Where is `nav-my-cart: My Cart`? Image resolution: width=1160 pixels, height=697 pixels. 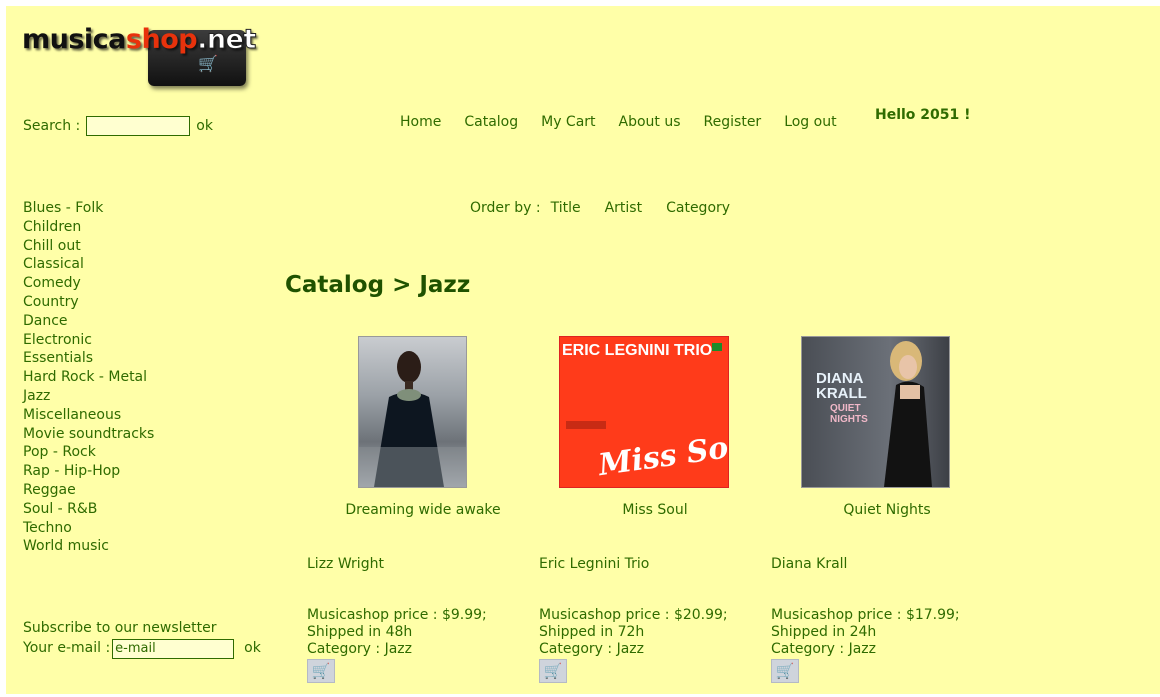
nav-my-cart: My Cart is located at coordinates (568, 122).